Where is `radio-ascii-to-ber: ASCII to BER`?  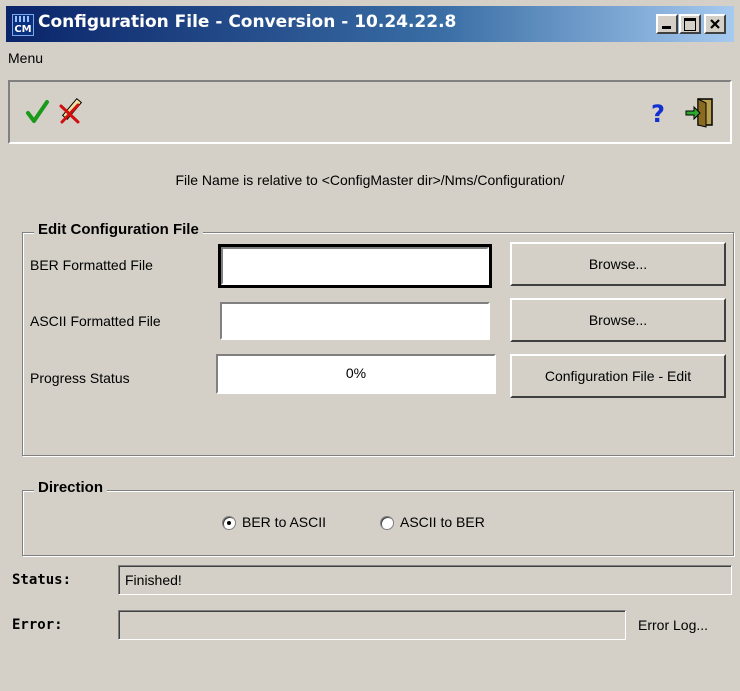 radio-ascii-to-ber: ASCII to BER is located at coordinates (432, 522).